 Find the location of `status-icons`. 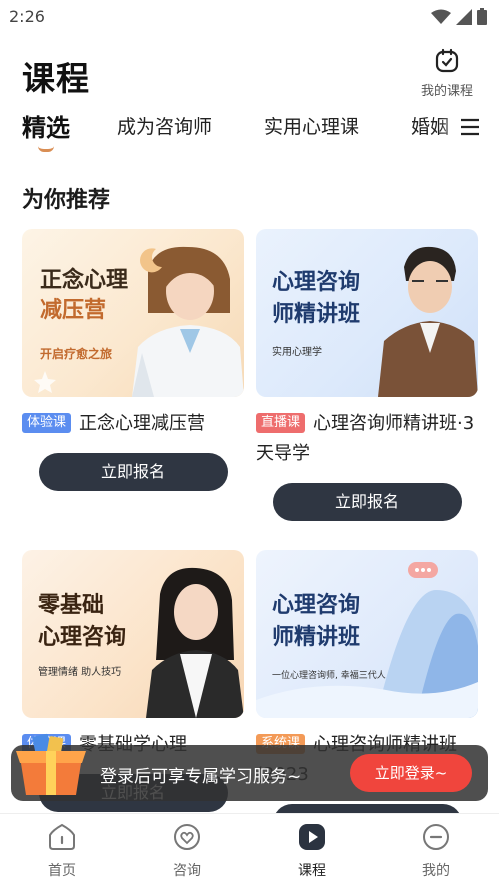

status-icons is located at coordinates (459, 16).